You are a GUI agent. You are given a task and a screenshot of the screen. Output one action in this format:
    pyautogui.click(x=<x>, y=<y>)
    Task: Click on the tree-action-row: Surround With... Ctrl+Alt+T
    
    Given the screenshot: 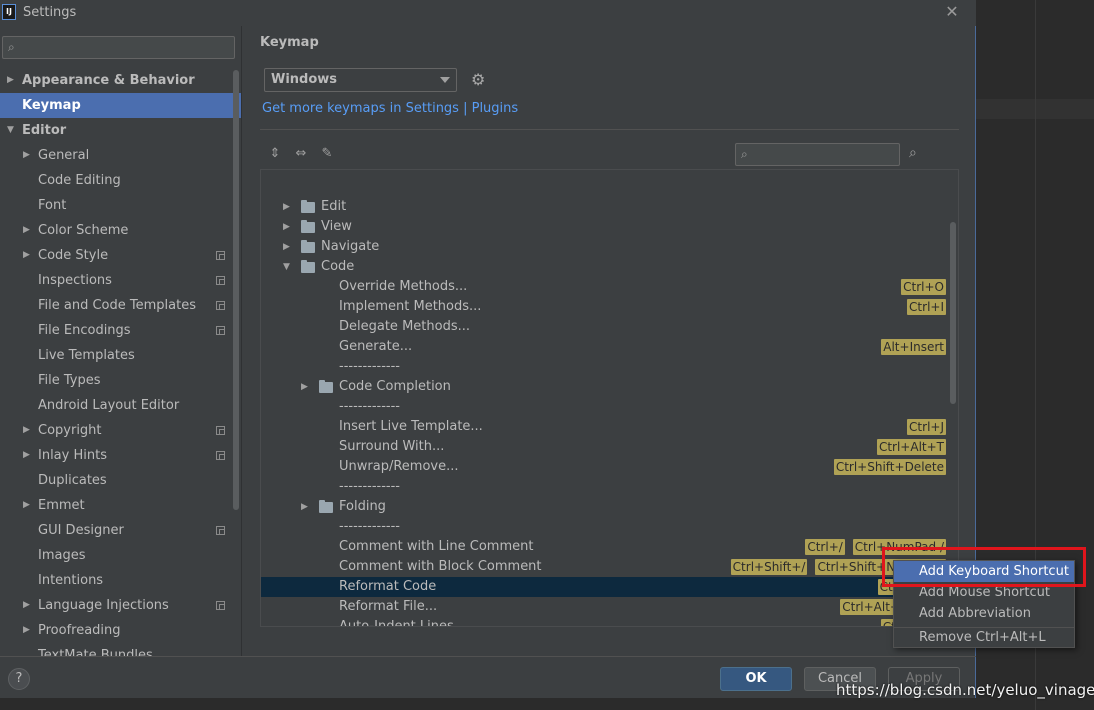 What is the action you would take?
    pyautogui.click(x=609, y=447)
    